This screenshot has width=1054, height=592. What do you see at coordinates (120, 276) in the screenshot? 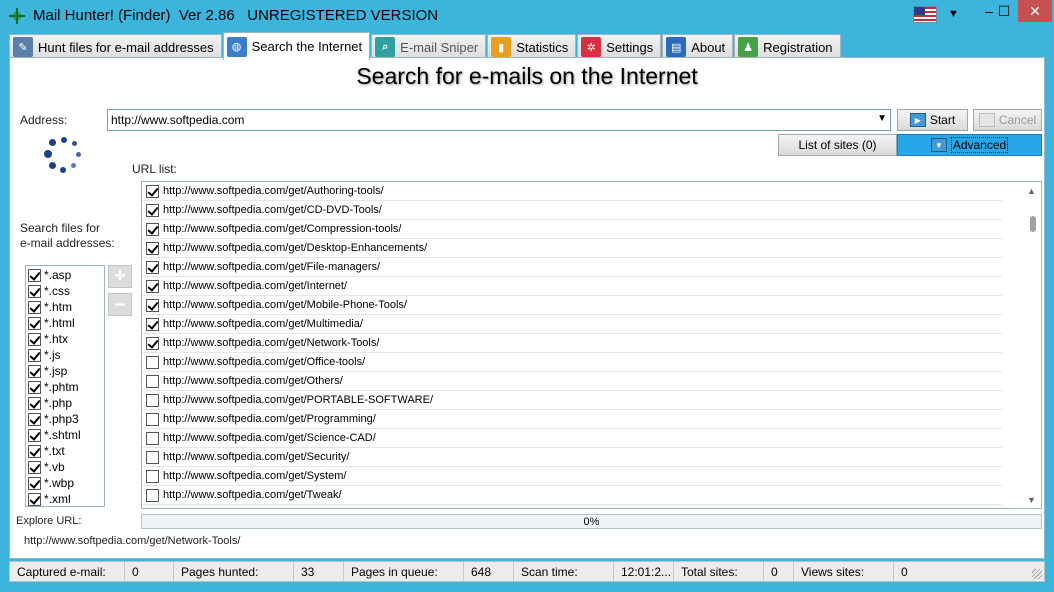
I see `add-extension-button: +` at bounding box center [120, 276].